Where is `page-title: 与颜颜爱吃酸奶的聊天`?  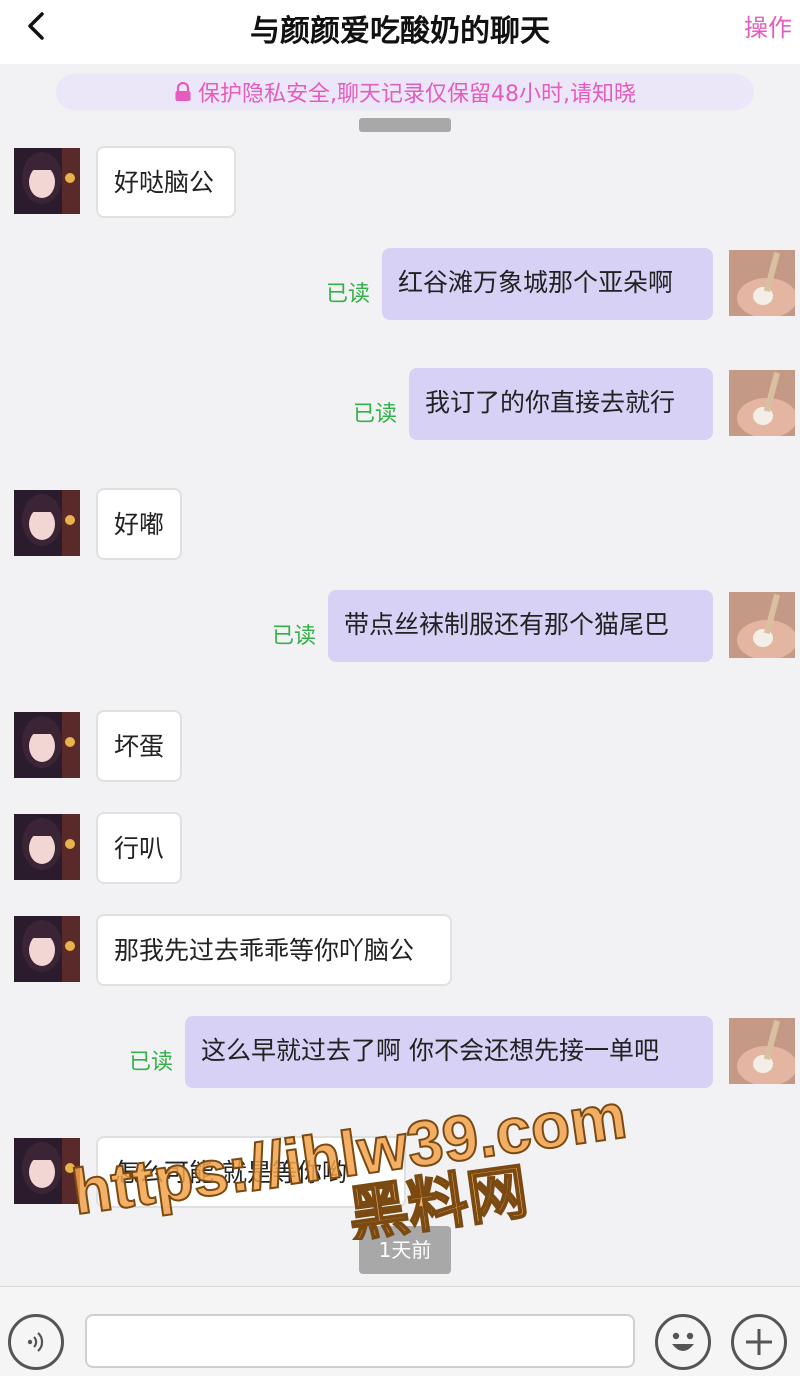
page-title: 与颜颜爱吃酸奶的聊天 is located at coordinates (400, 31).